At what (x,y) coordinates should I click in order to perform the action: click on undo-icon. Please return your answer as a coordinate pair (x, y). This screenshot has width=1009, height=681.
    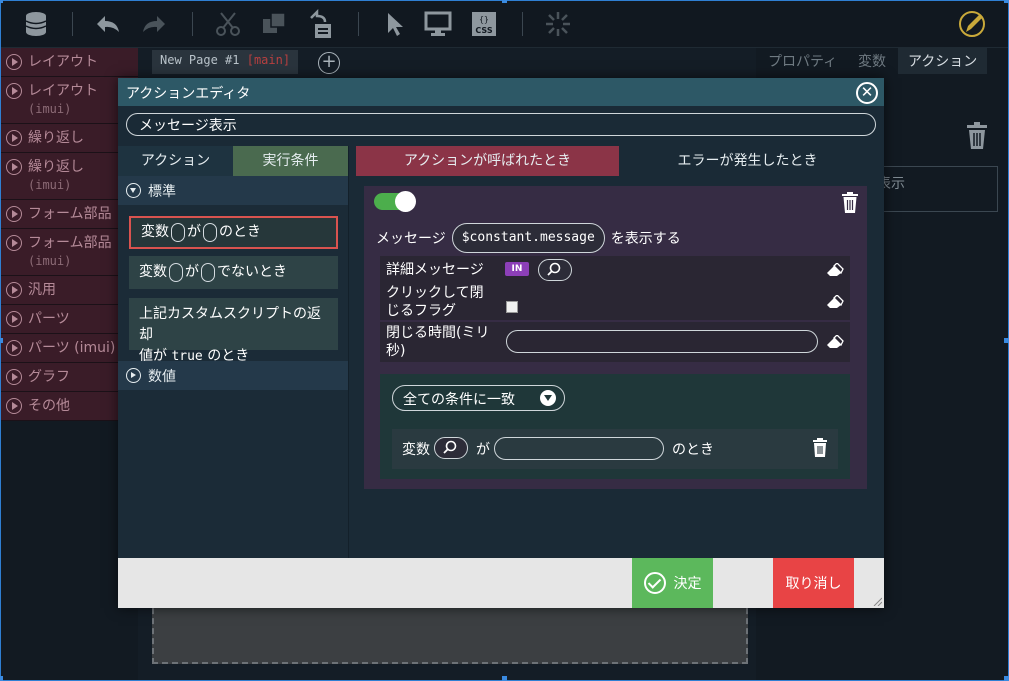
    Looking at the image, I should click on (108, 24).